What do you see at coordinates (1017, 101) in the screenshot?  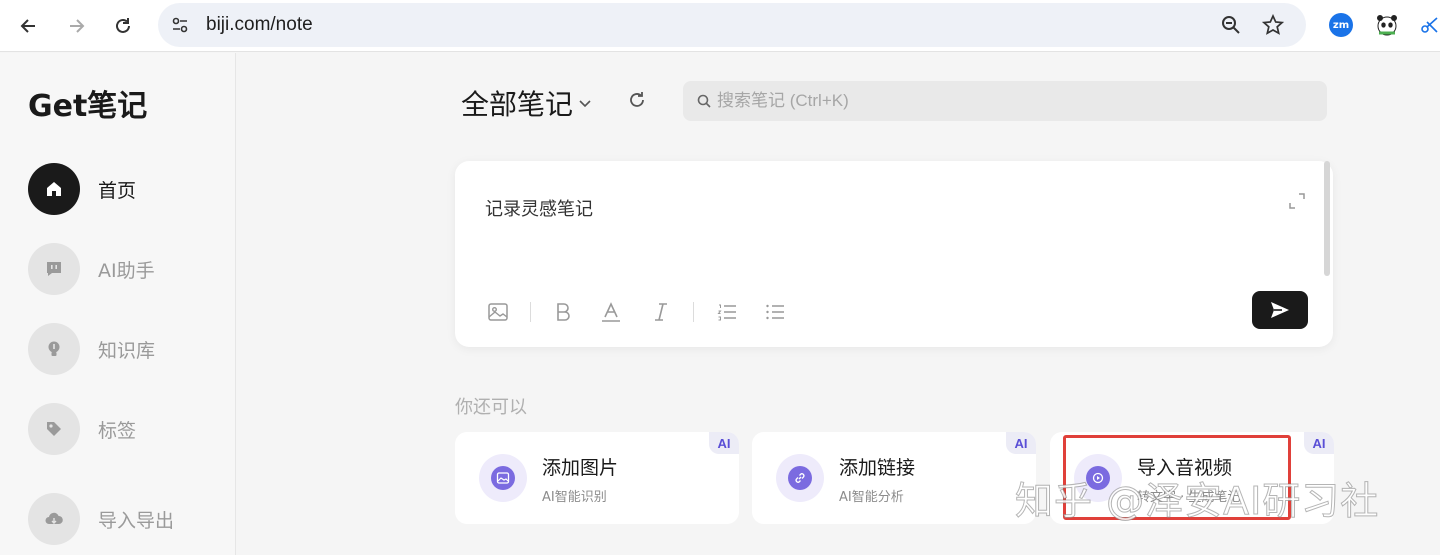 I see `search-input` at bounding box center [1017, 101].